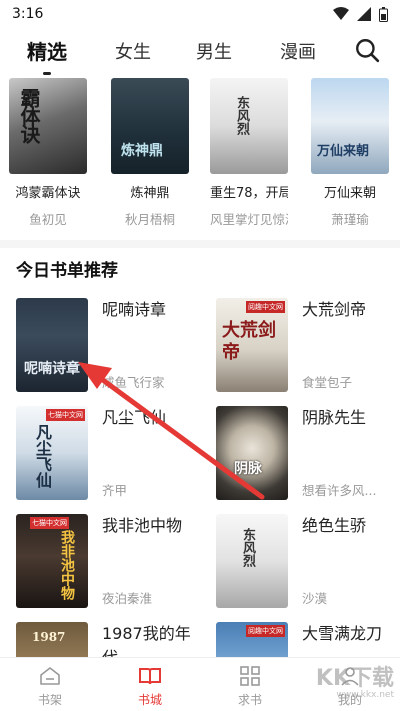  I want to click on nav-label: 书城, so click(149, 700).